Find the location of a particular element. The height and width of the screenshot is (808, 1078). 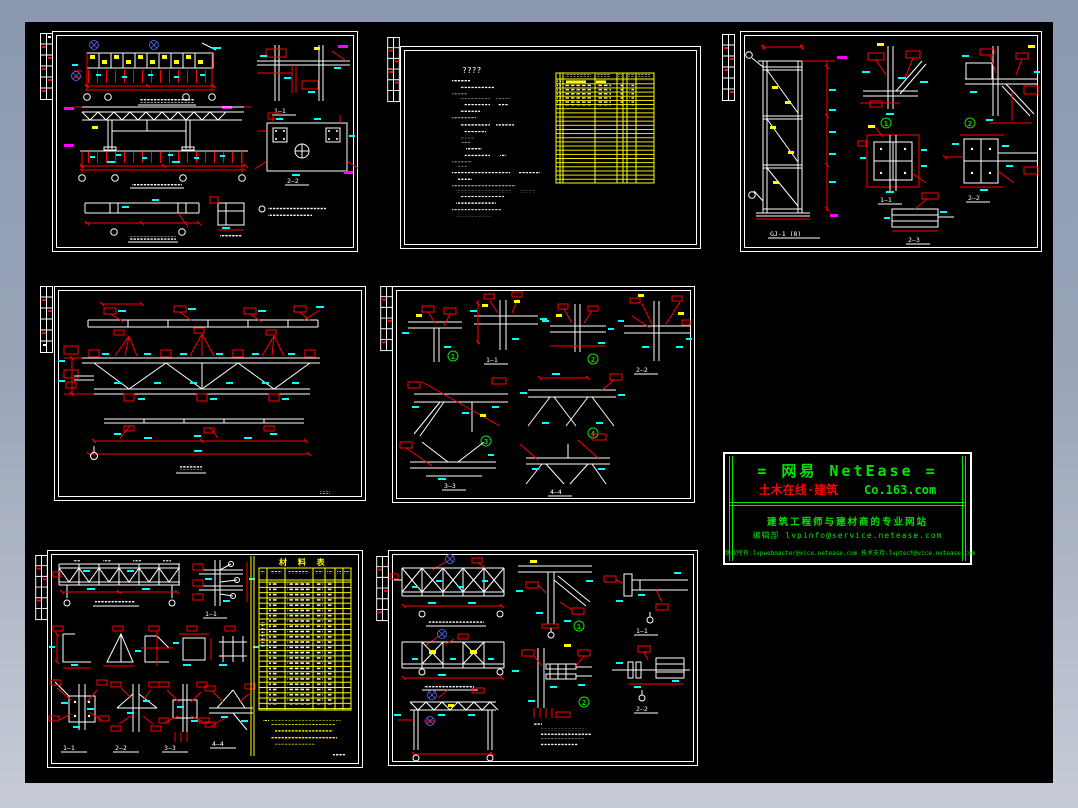

cad-sheet-bracing: 1 2 1—1 2—2 is located at coordinates (543, 658).